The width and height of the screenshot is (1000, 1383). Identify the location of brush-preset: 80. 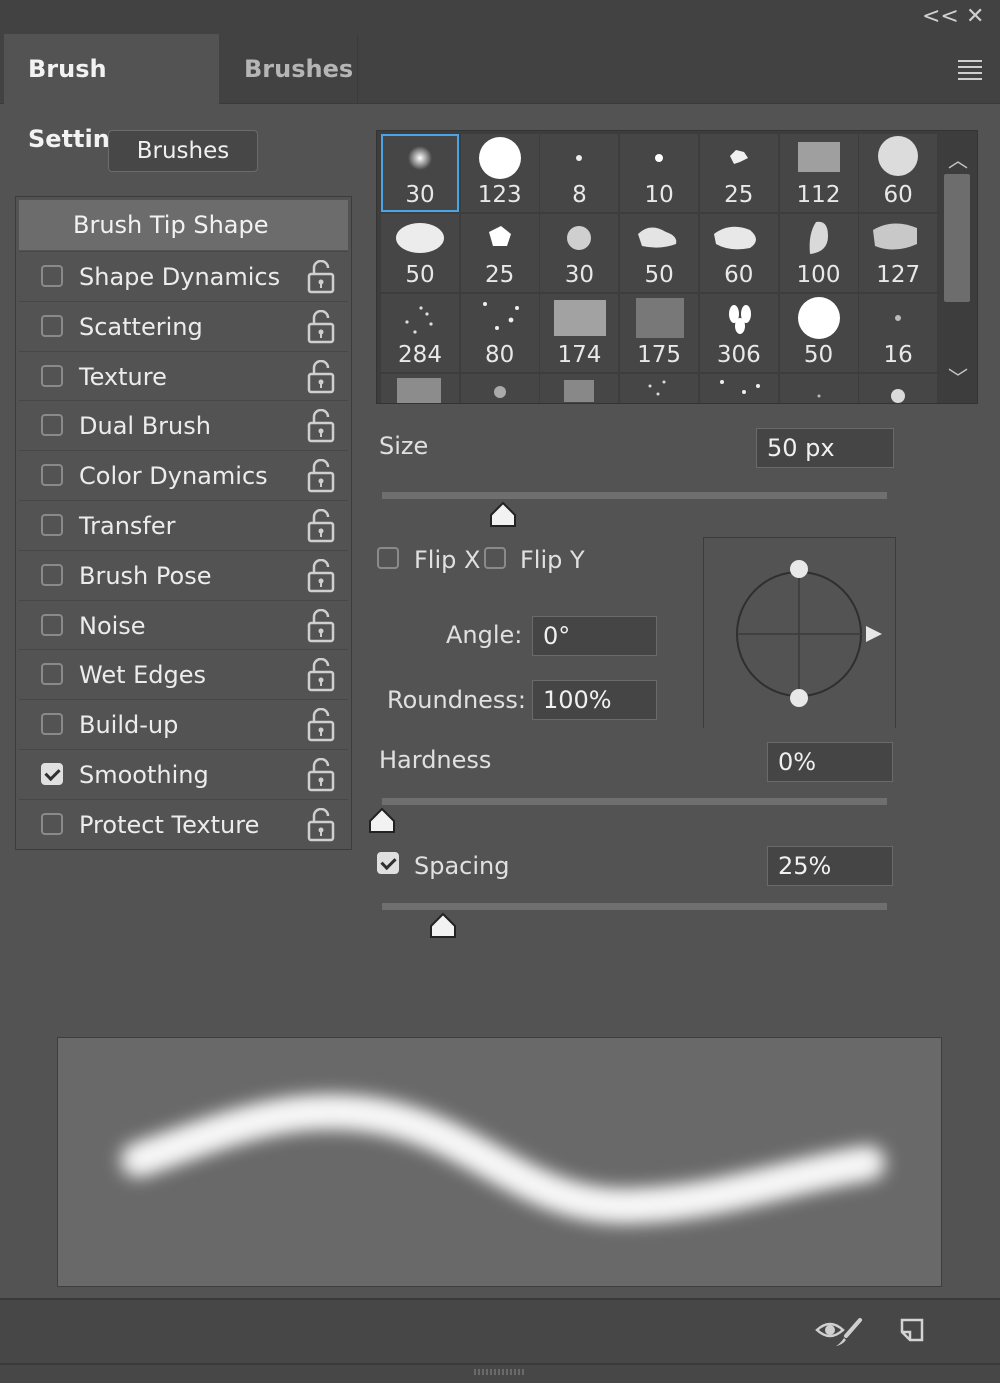
(499, 333).